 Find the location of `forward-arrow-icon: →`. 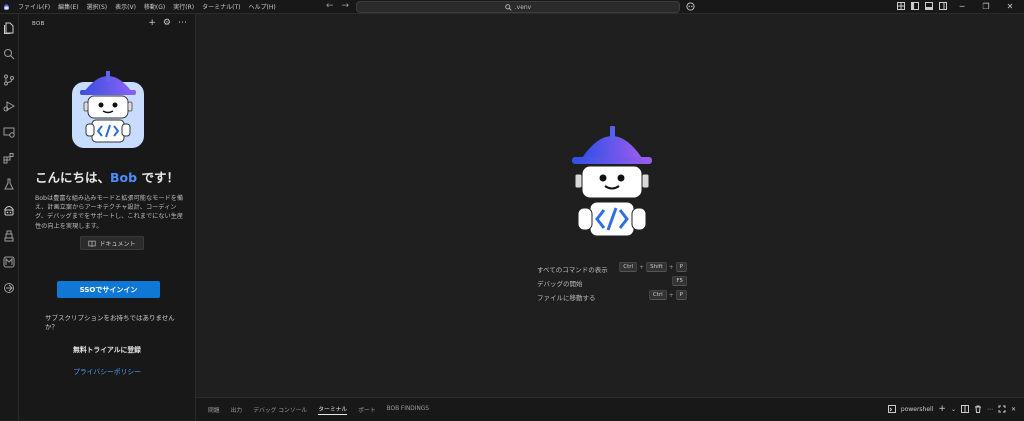

forward-arrow-icon: → is located at coordinates (346, 6).